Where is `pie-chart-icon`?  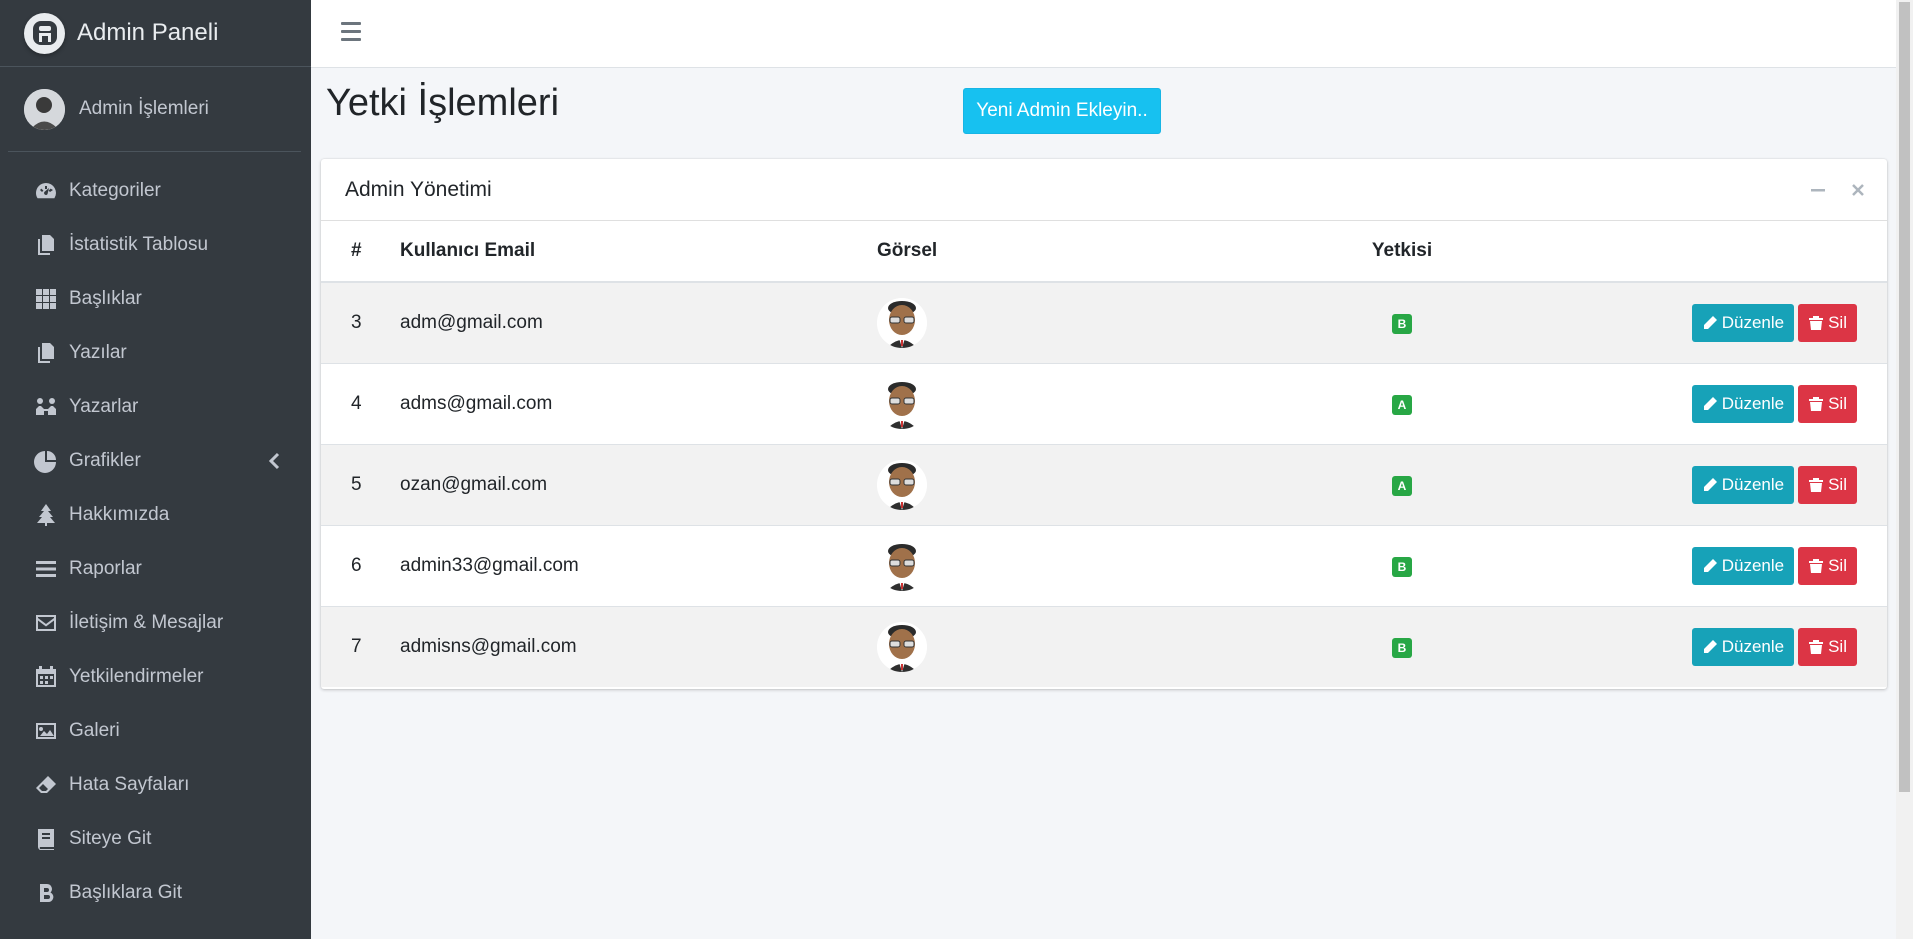
pie-chart-icon is located at coordinates (46, 461).